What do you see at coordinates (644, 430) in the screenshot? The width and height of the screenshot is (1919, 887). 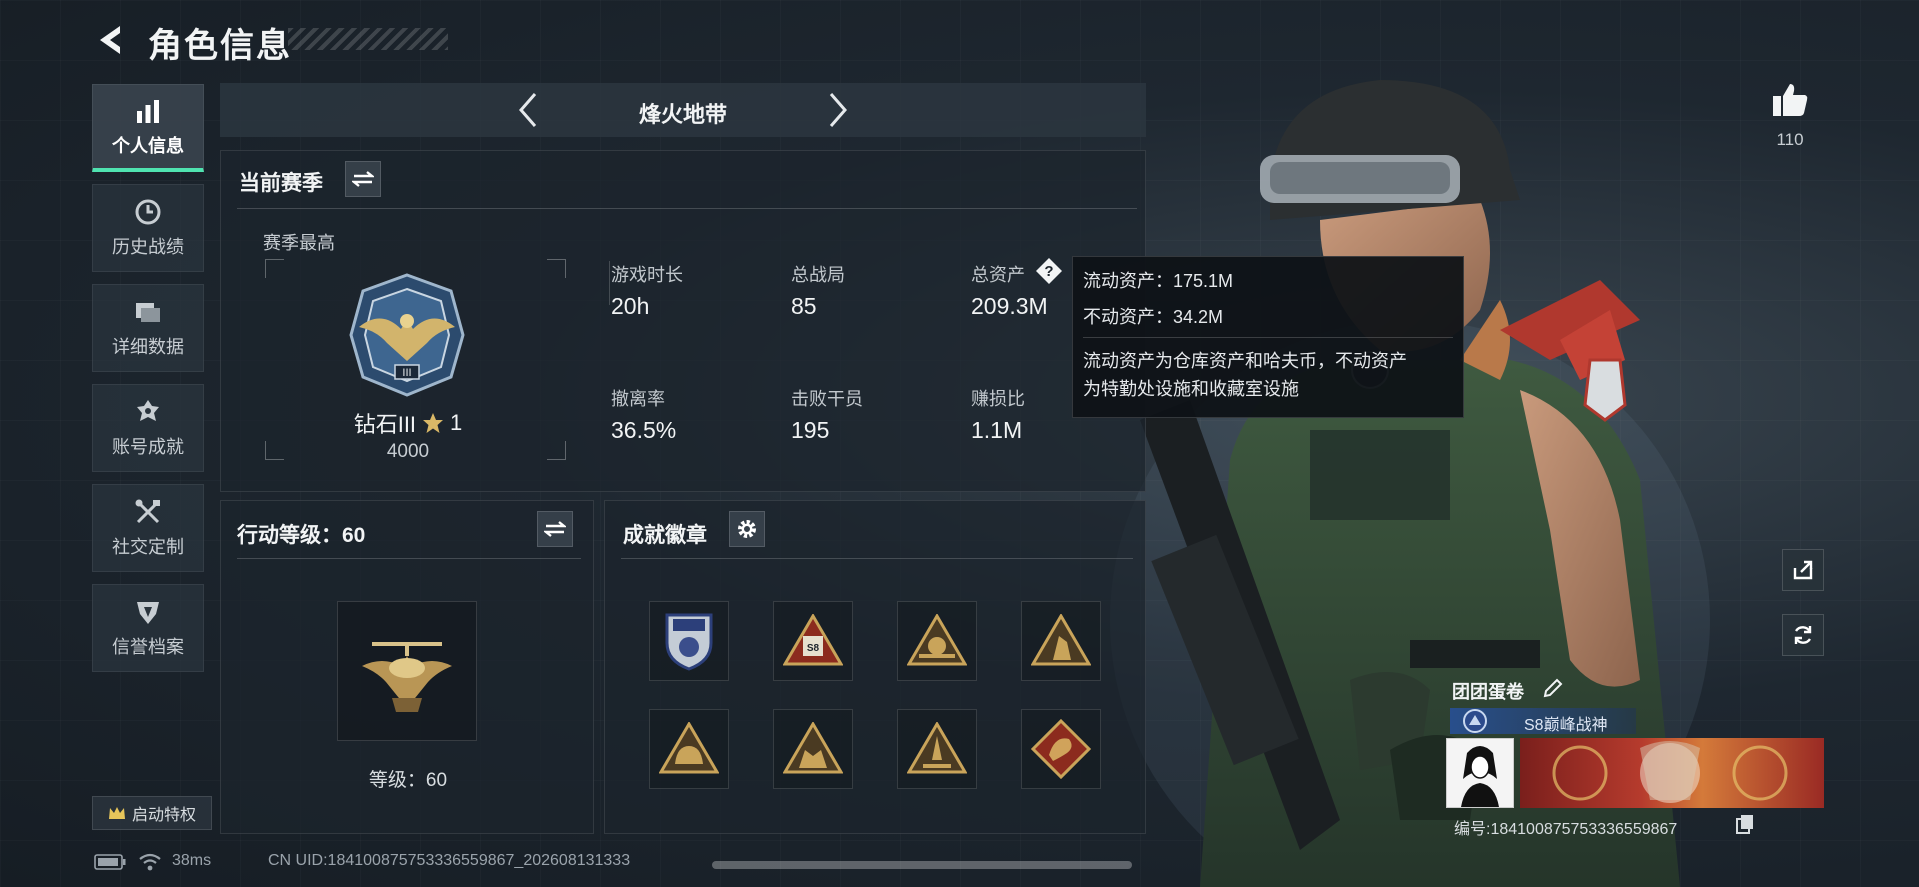 I see `stat-value-extract-rate: 36.5%` at bounding box center [644, 430].